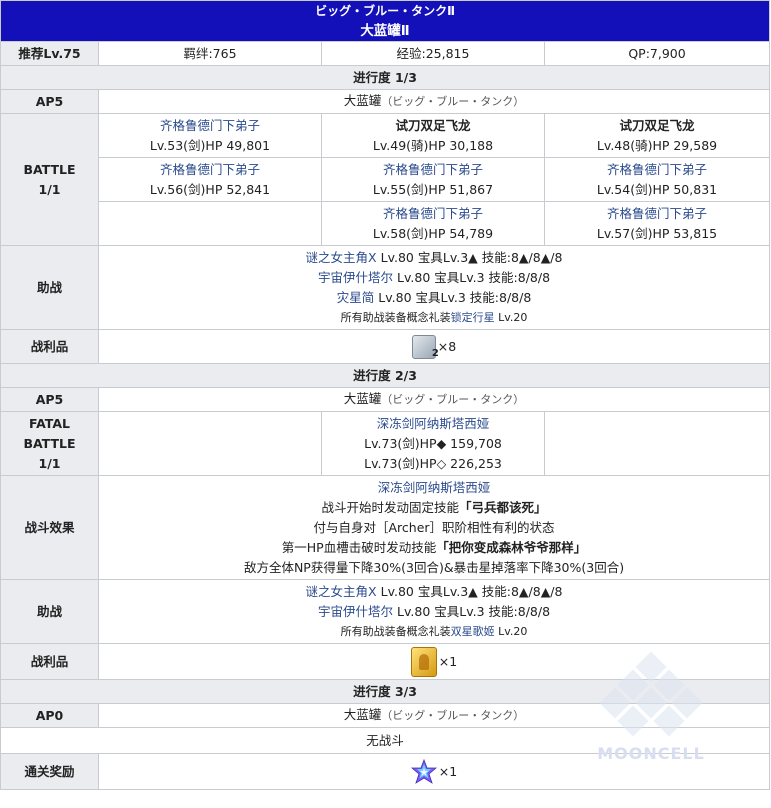  I want to click on effect-line: 敌方全体NP获得量下降30%(3回合)&暴击星掉落率下降30%(3回合), so click(434, 567).